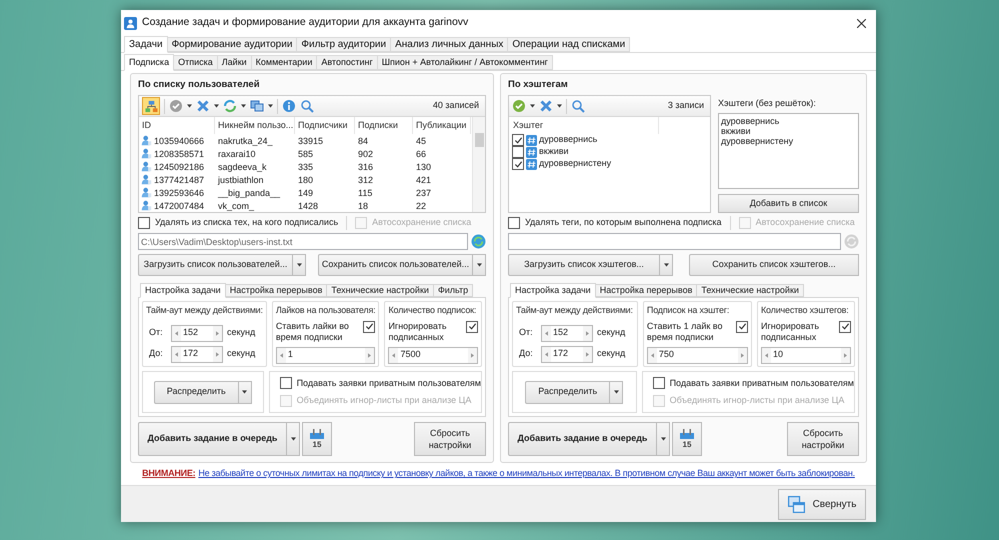  Describe the element at coordinates (289, 106) in the screenshot. I see `info-icon` at that location.